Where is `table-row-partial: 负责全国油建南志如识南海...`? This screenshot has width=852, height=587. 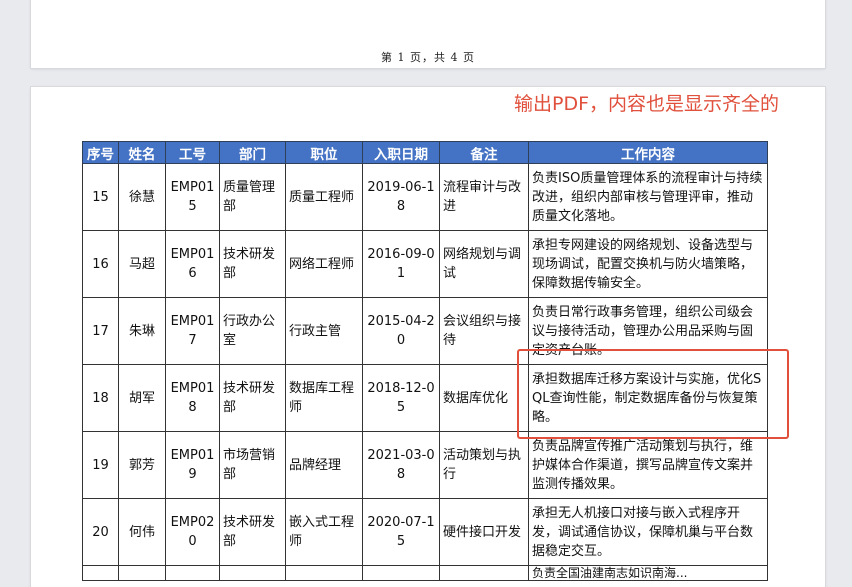 table-row-partial: 负责全国油建南志如识南海... is located at coordinates (425, 573).